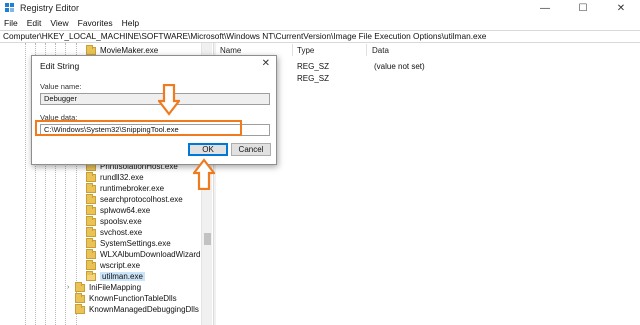 The image size is (640, 325). What do you see at coordinates (251, 149) in the screenshot?
I see `cancel-button: Cancel` at bounding box center [251, 149].